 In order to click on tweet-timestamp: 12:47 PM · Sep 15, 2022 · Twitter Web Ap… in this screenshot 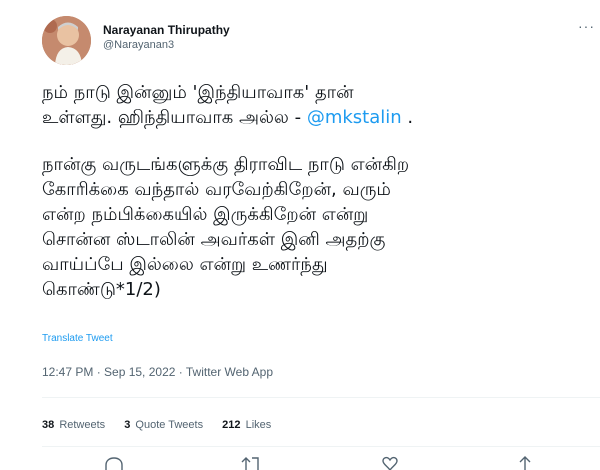, I will do `click(157, 372)`.